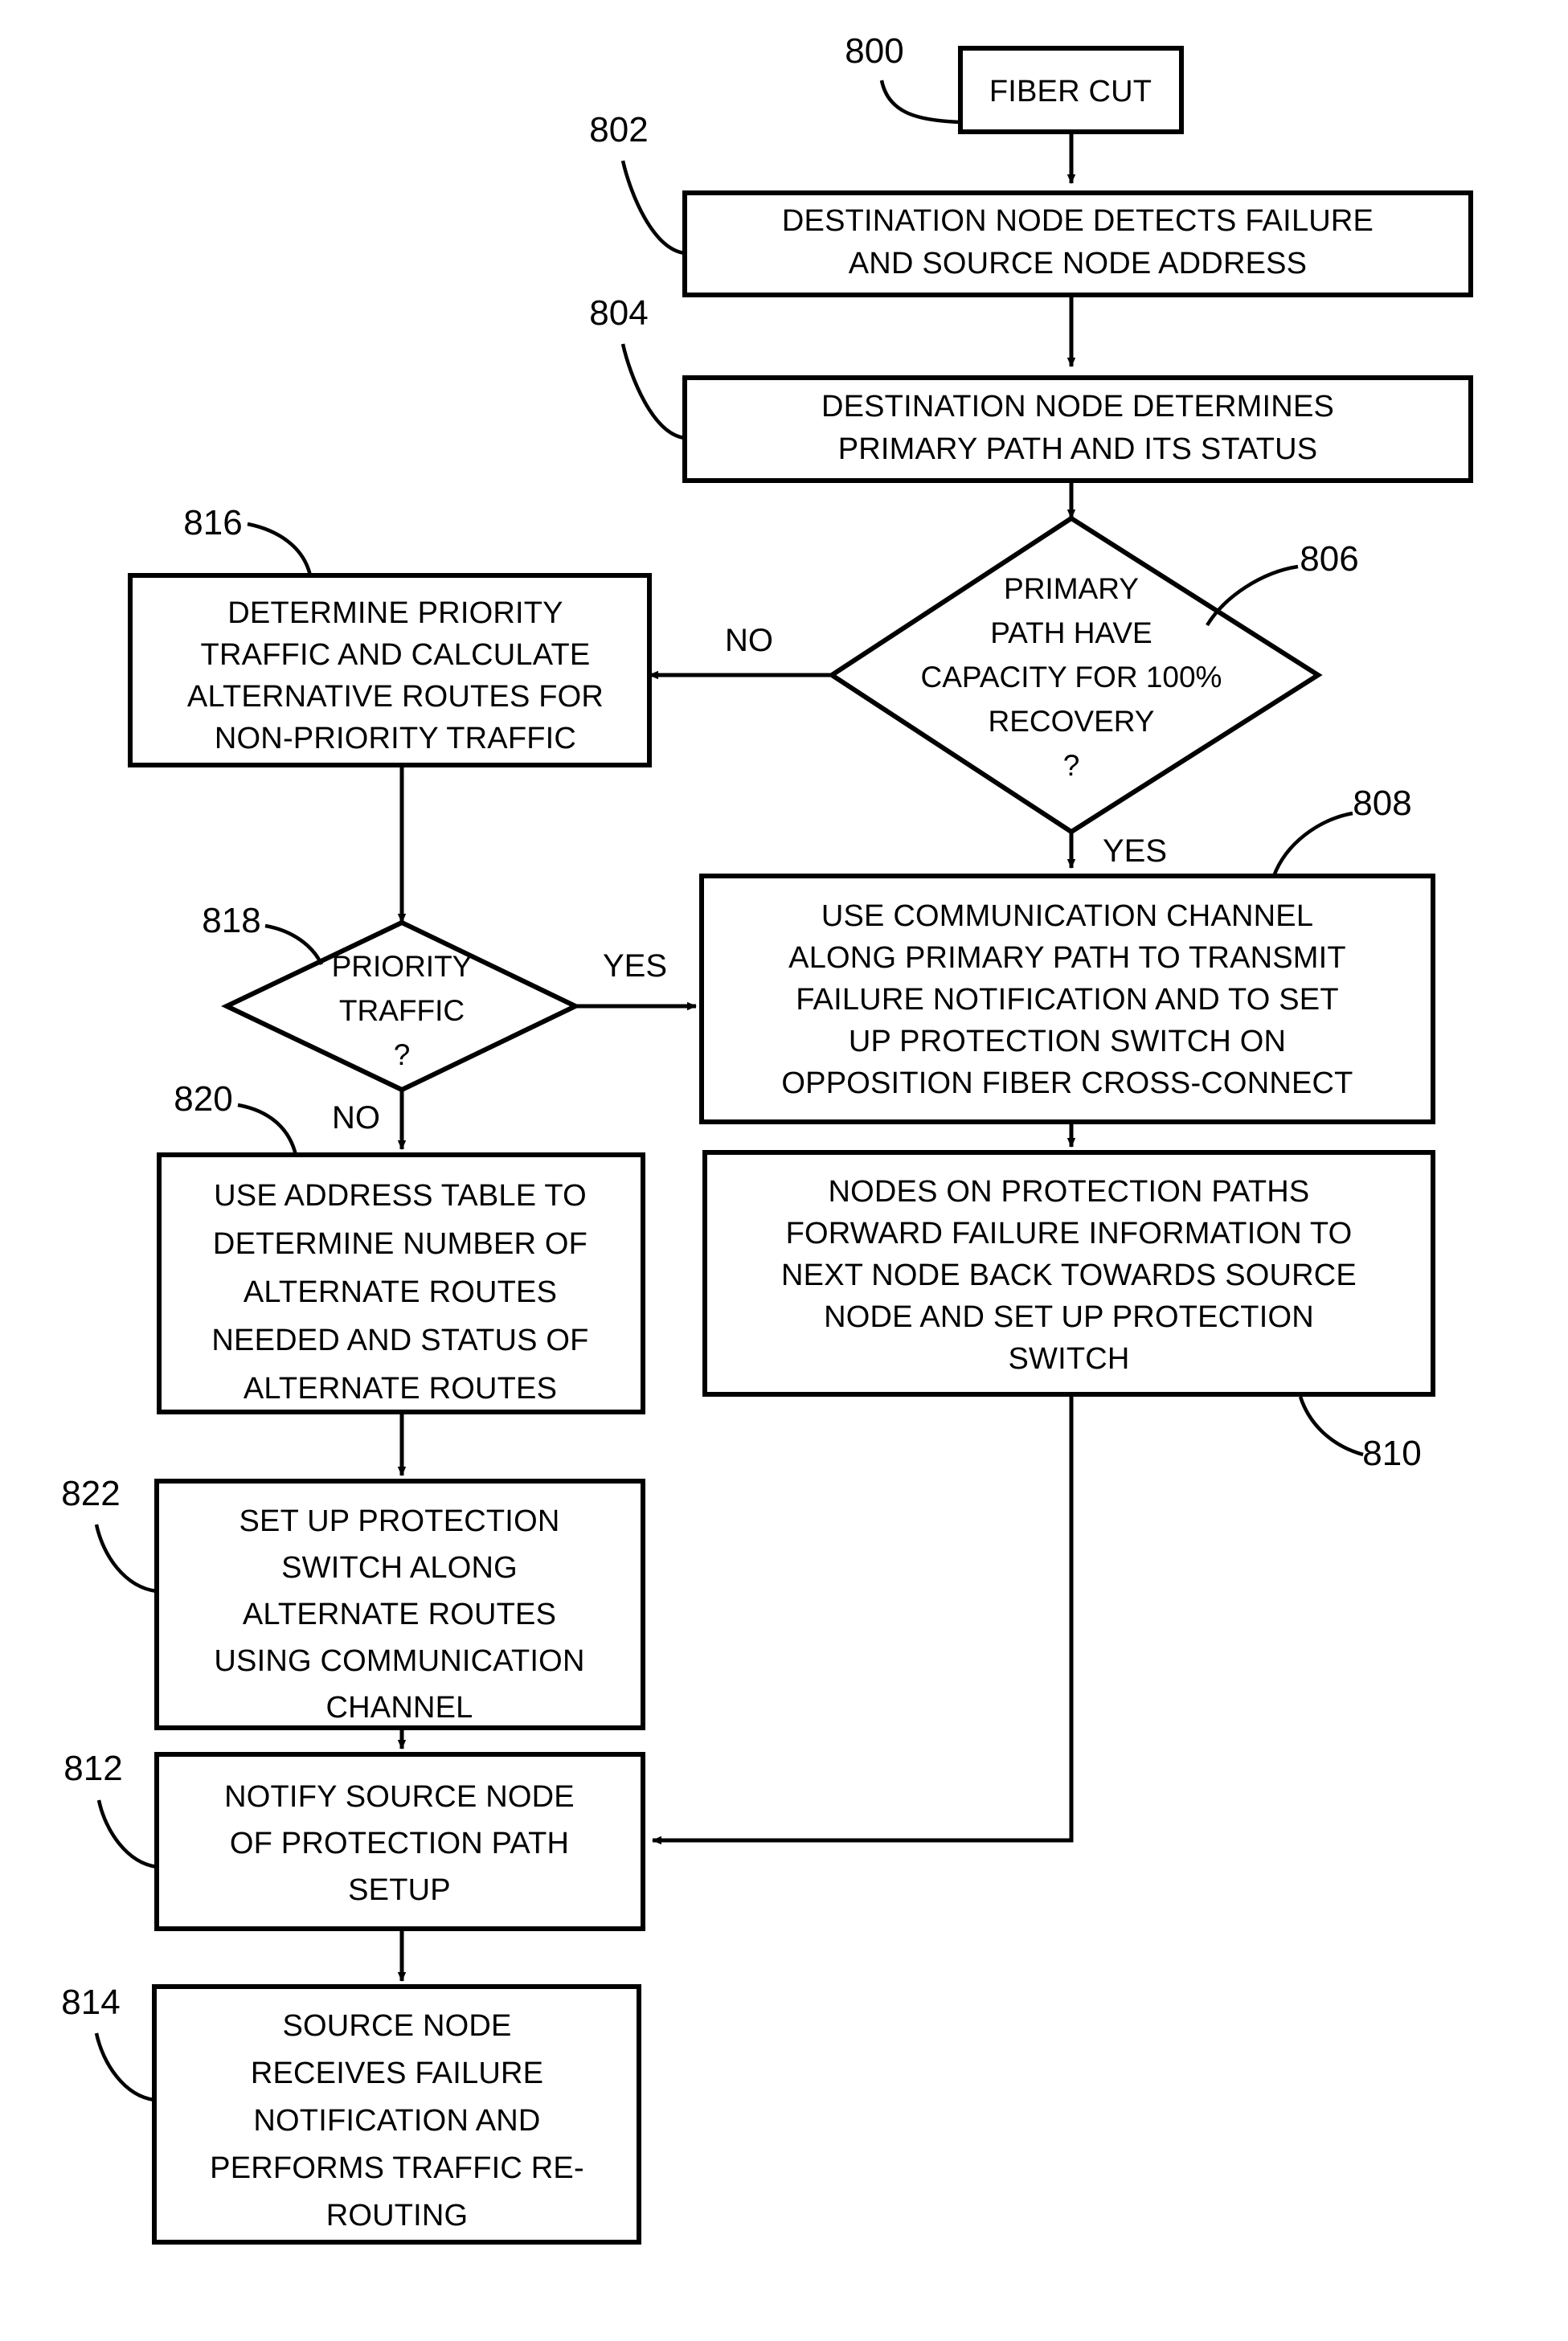  Describe the element at coordinates (399, 1340) in the screenshot. I see `node-820-line-3: NEEDED AND STATUS OF` at that location.